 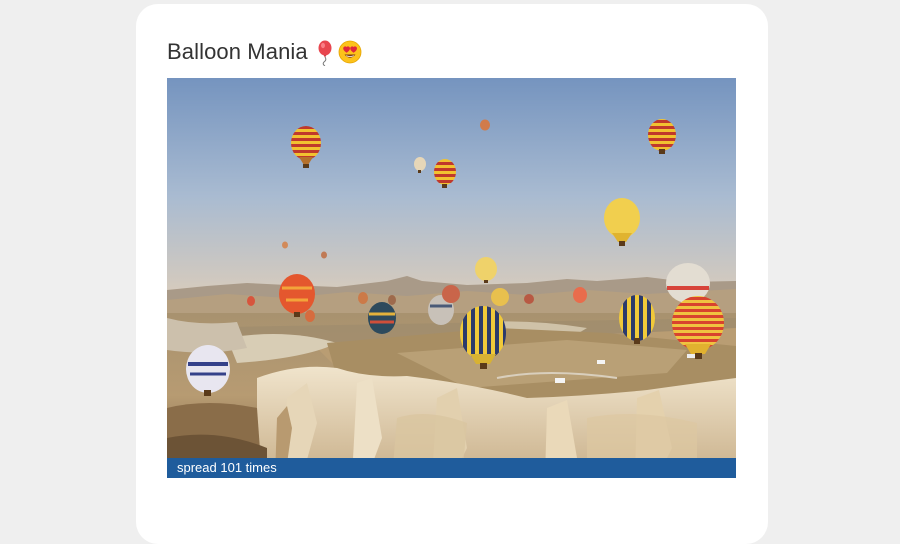 I want to click on post-title-text: Balloon Mania, so click(x=237, y=51).